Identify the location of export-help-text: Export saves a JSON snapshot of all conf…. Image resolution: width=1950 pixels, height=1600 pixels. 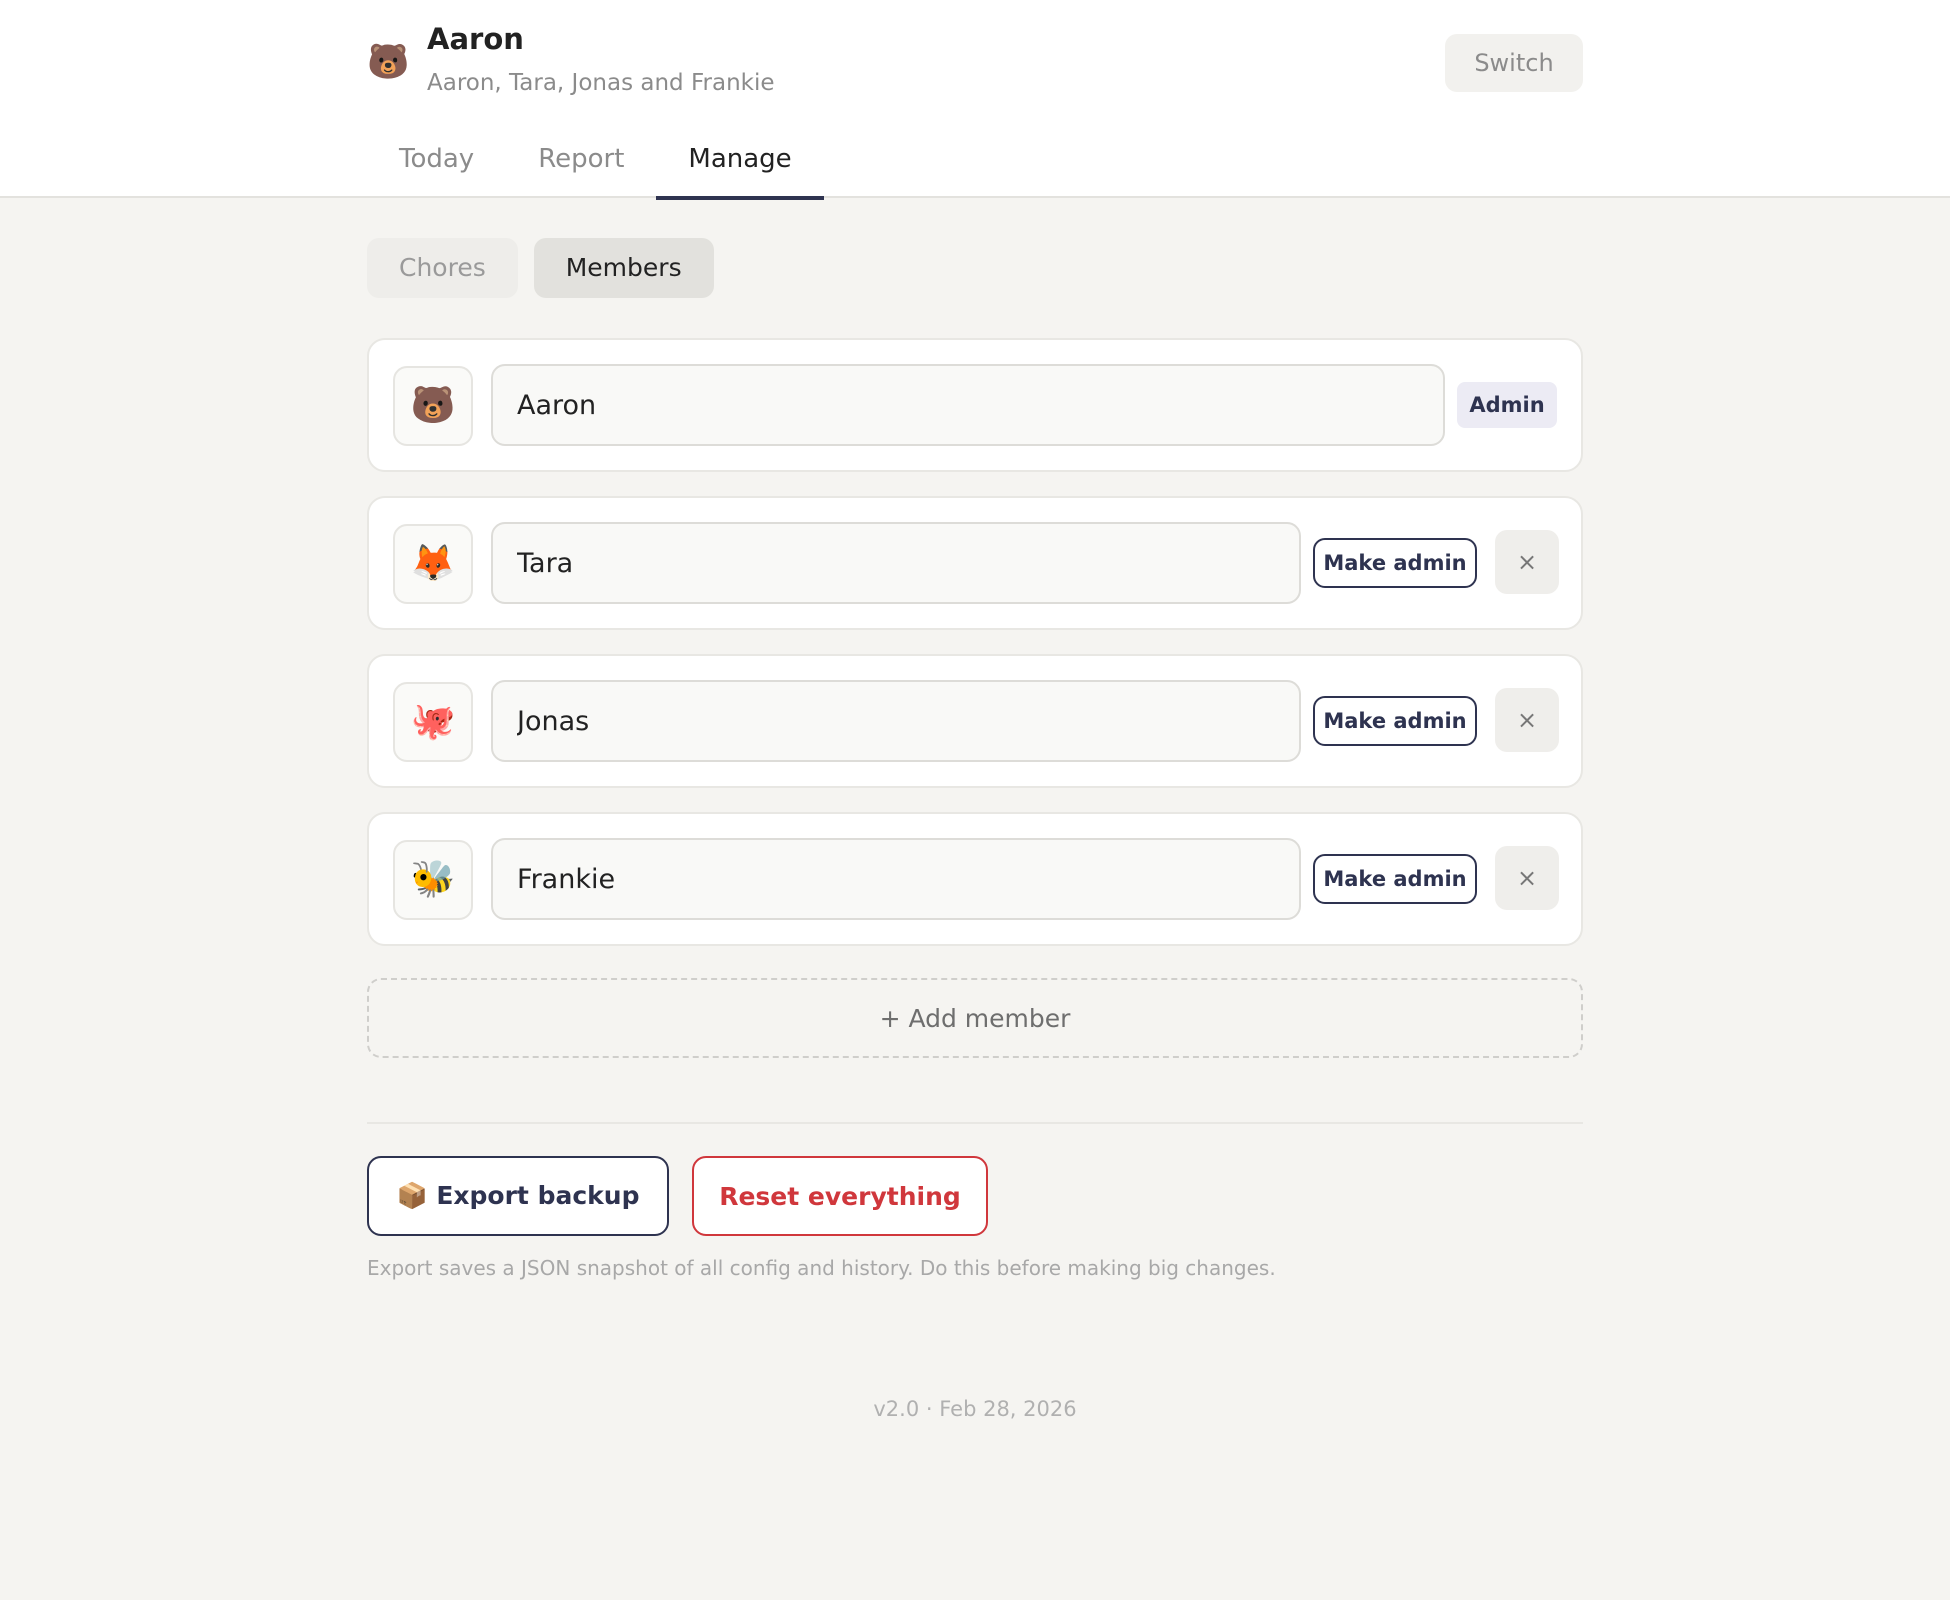
(821, 1268).